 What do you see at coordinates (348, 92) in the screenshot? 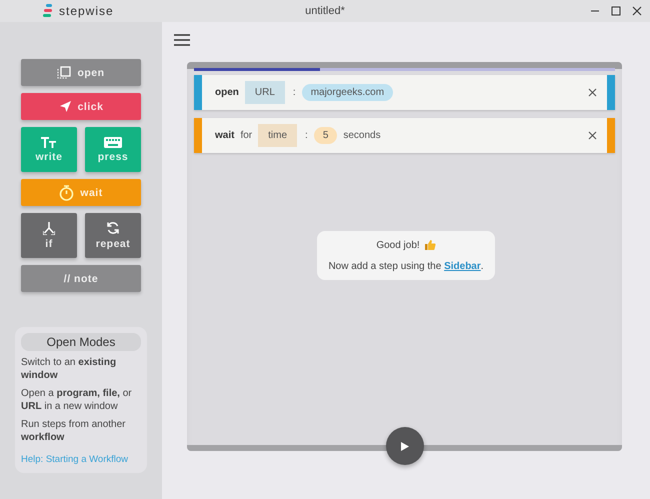
I see `value-pill: majorgeeks.com` at bounding box center [348, 92].